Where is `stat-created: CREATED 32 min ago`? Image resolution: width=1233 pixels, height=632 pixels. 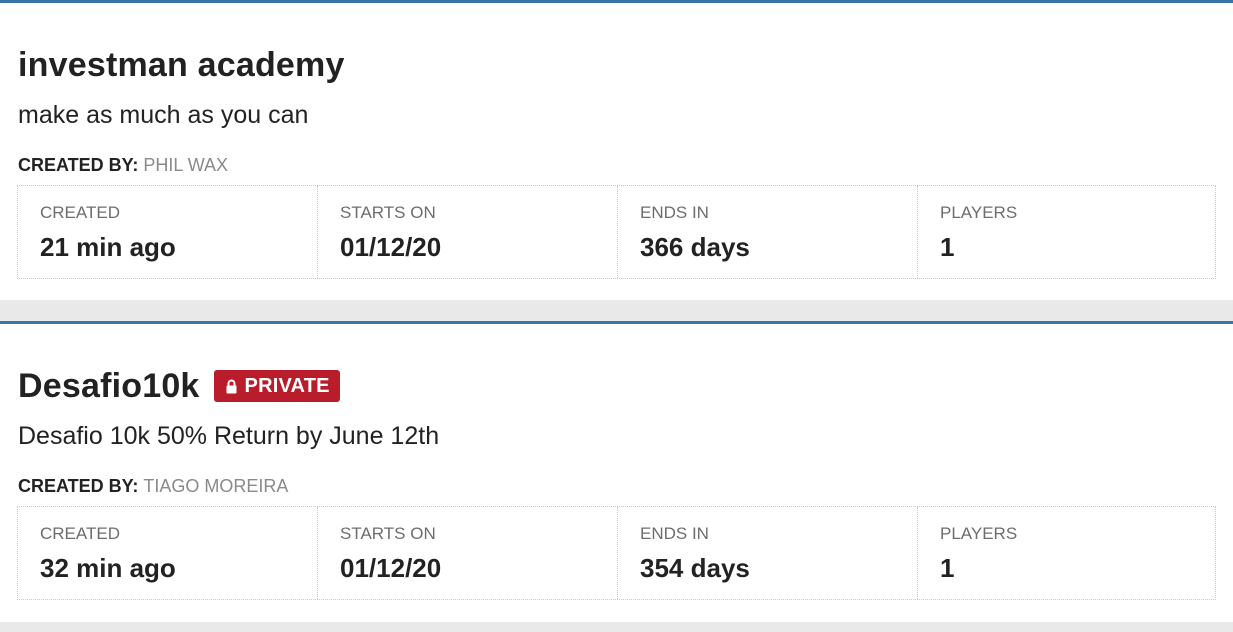
stat-created: CREATED 32 min ago is located at coordinates (168, 553).